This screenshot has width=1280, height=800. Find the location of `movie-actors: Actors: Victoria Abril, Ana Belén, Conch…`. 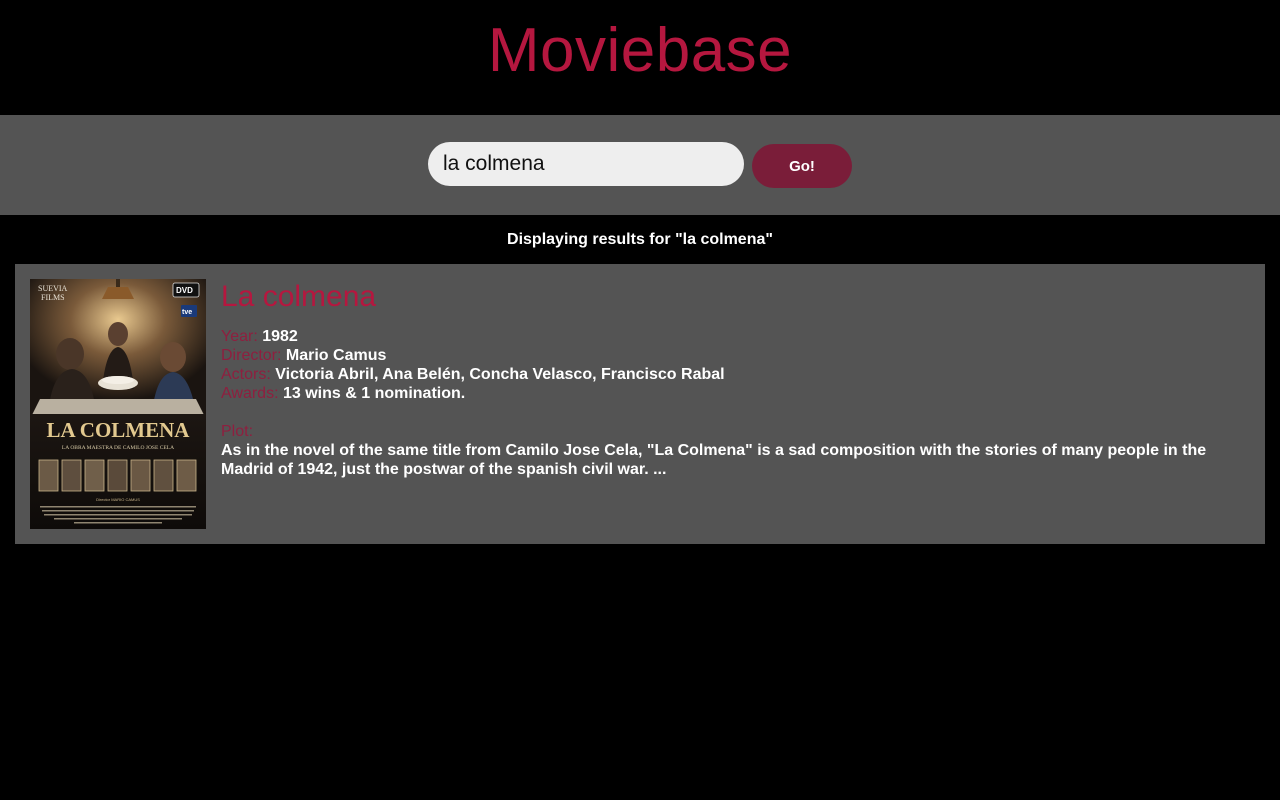

movie-actors: Actors: Victoria Abril, Ana Belén, Conch… is located at coordinates (735, 374).